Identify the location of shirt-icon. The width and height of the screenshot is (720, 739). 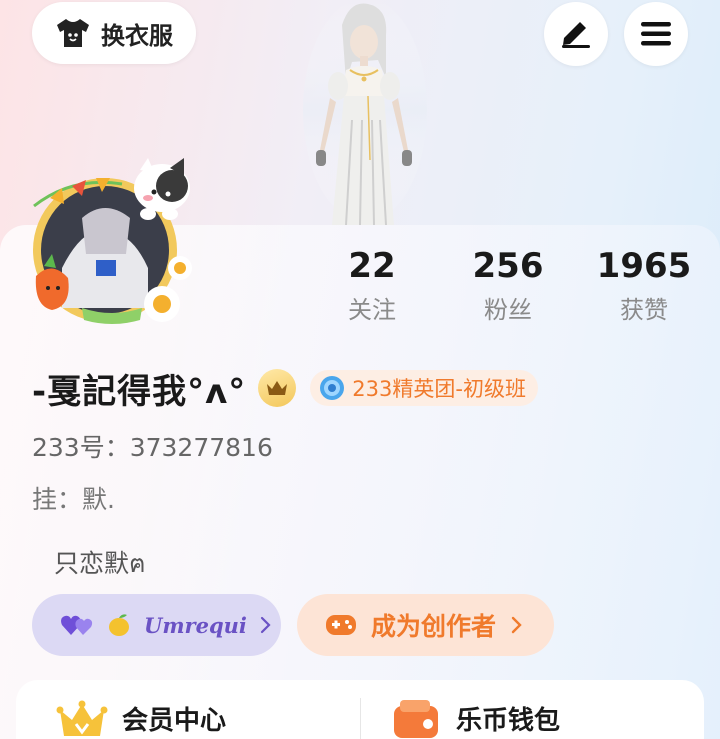
(73, 33).